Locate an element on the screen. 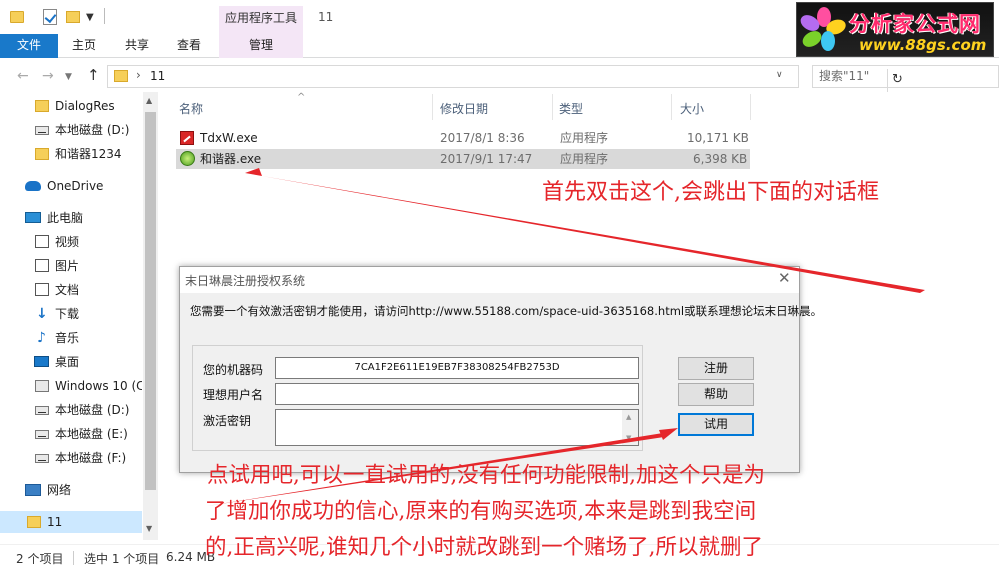  register-button: 注册 is located at coordinates (716, 368).